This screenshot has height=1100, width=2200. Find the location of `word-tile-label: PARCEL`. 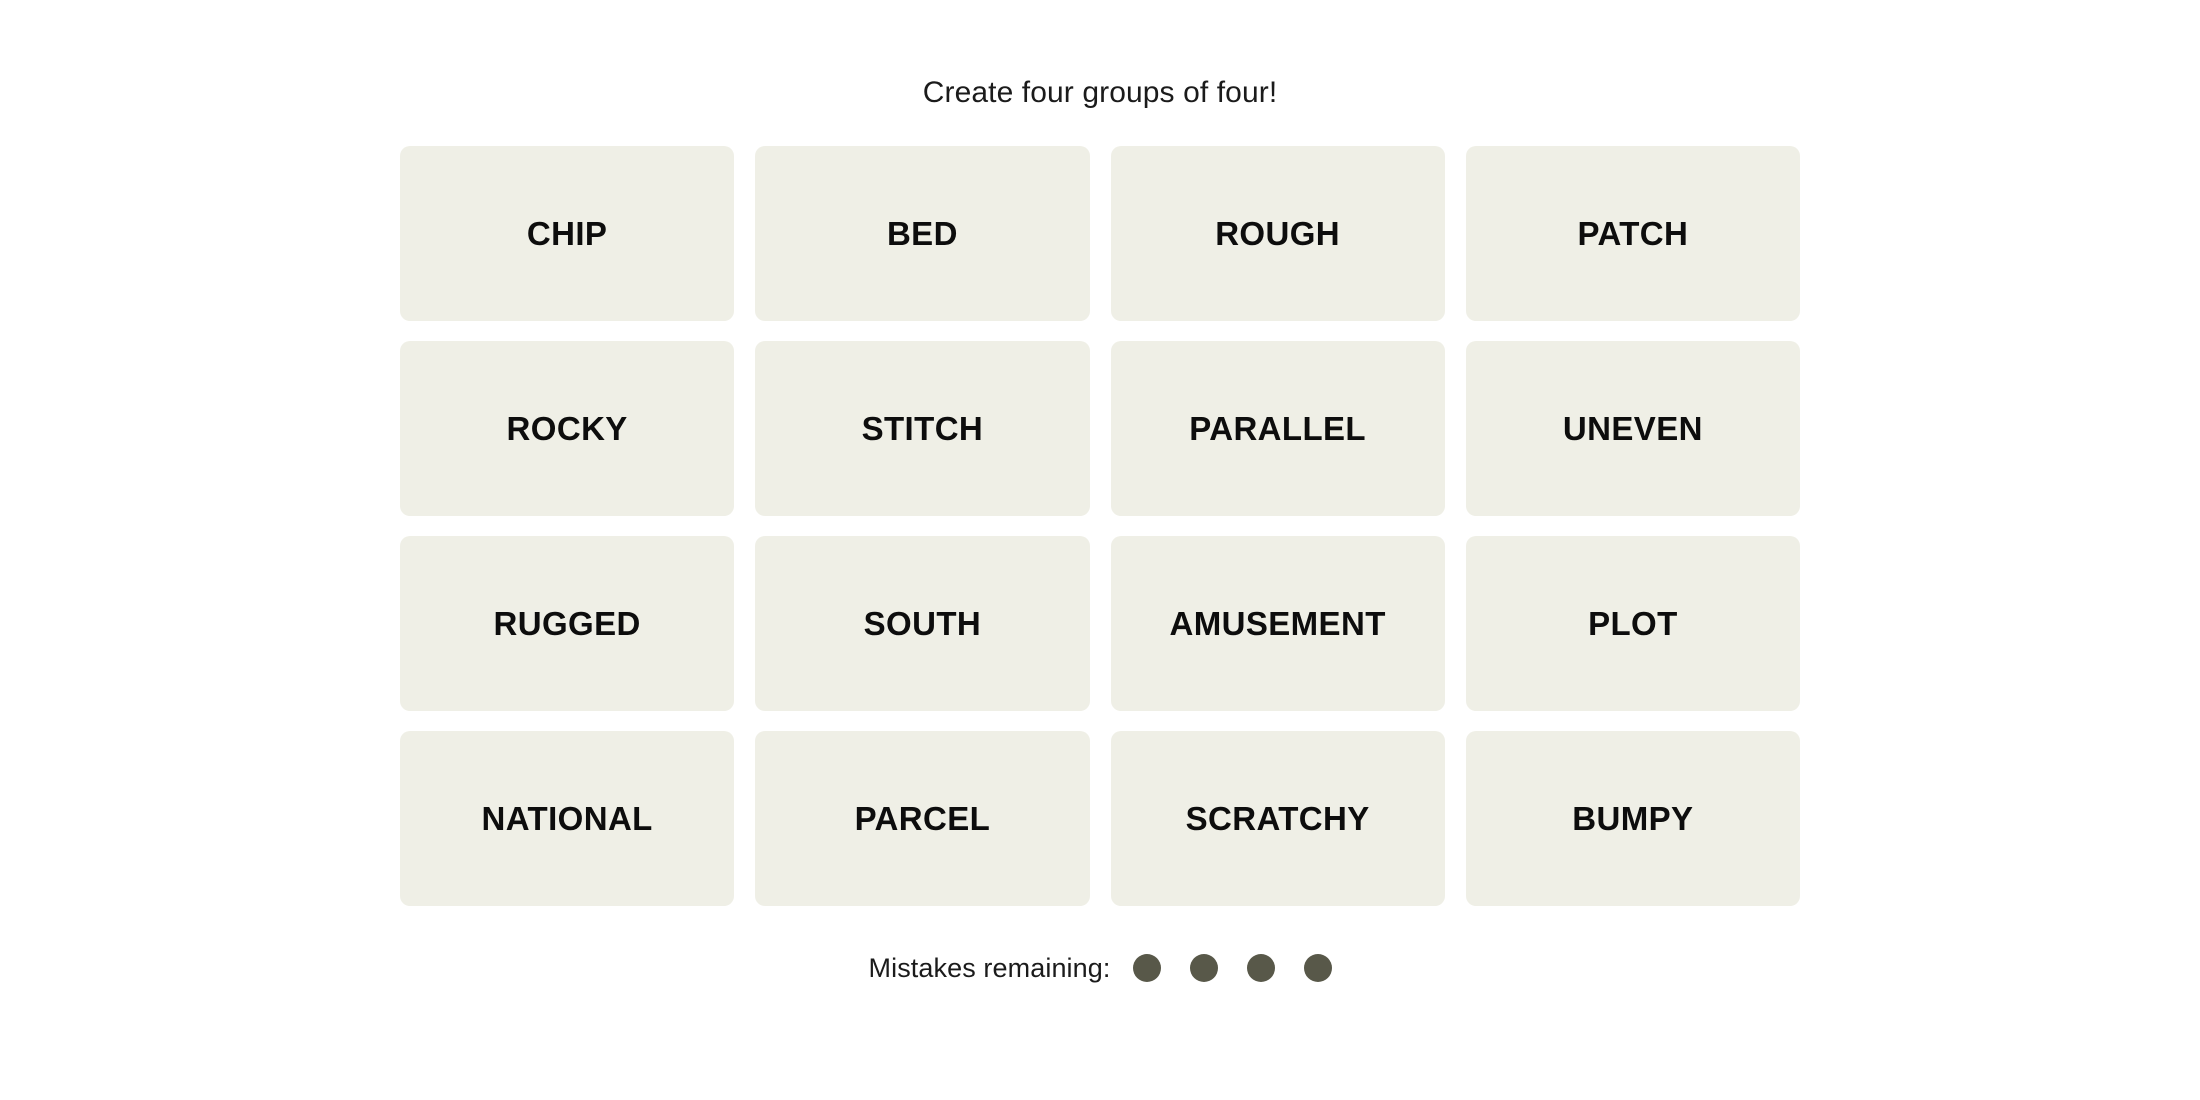

word-tile-label: PARCEL is located at coordinates (922, 818).